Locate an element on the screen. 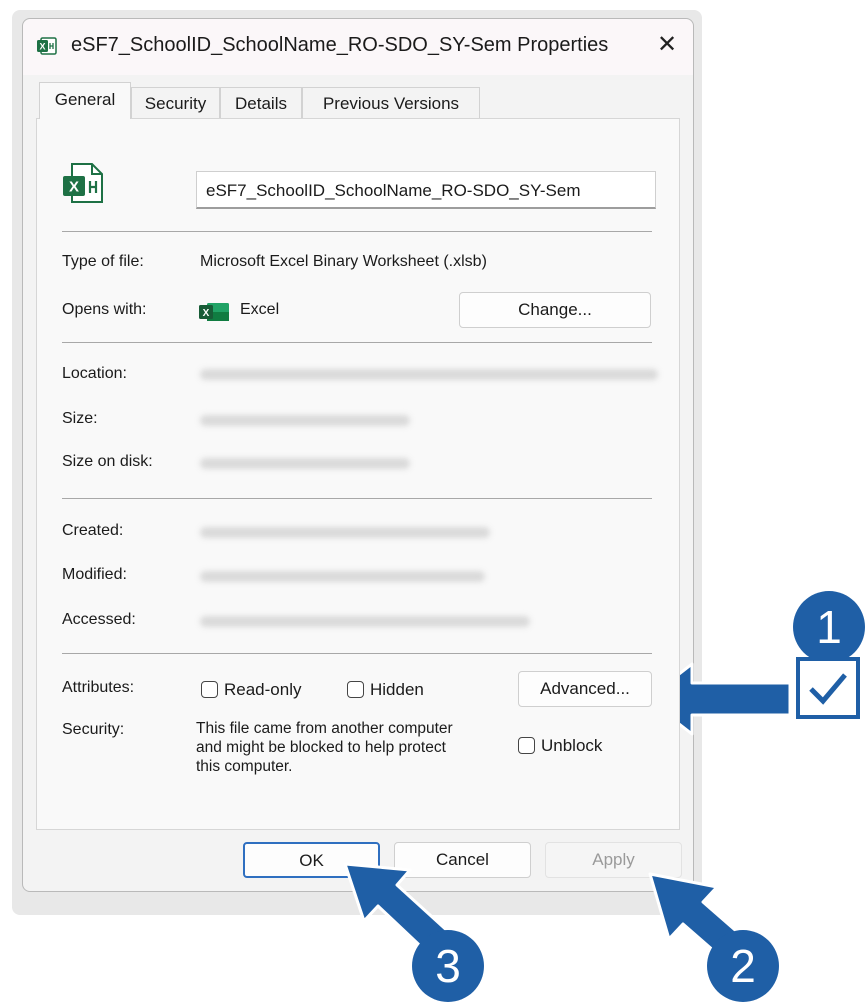 The height and width of the screenshot is (1008, 865). tab-details: Details is located at coordinates (261, 102).